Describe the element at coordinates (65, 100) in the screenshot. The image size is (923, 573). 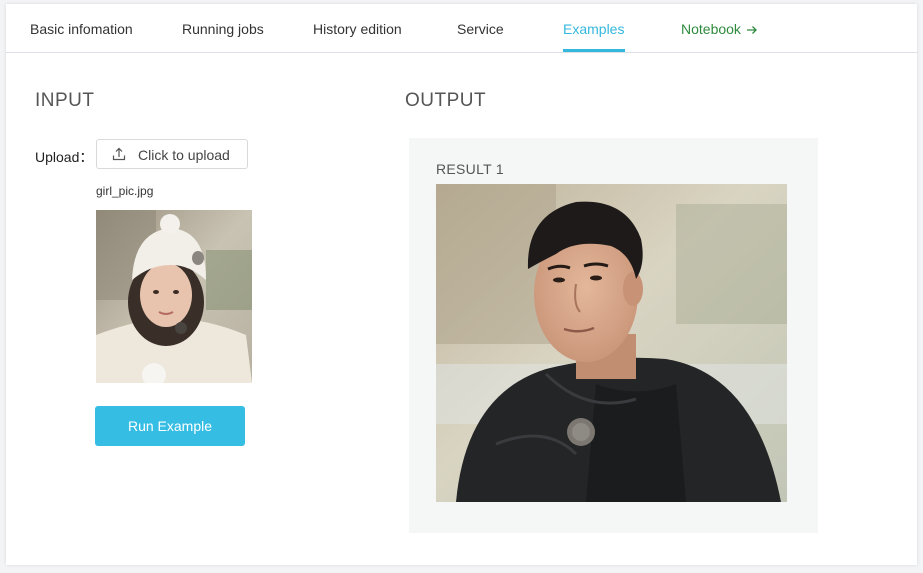
I see `input-title: INPUT` at that location.